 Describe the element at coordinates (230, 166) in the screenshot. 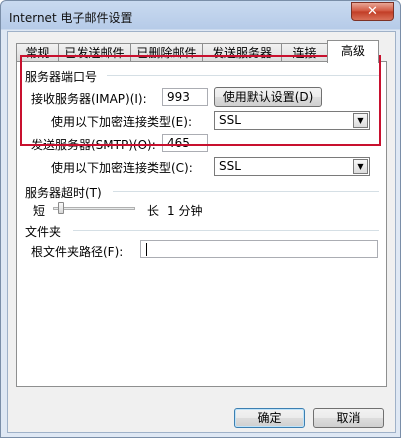

I see `outgoing-encryption-value: SSL` at that location.